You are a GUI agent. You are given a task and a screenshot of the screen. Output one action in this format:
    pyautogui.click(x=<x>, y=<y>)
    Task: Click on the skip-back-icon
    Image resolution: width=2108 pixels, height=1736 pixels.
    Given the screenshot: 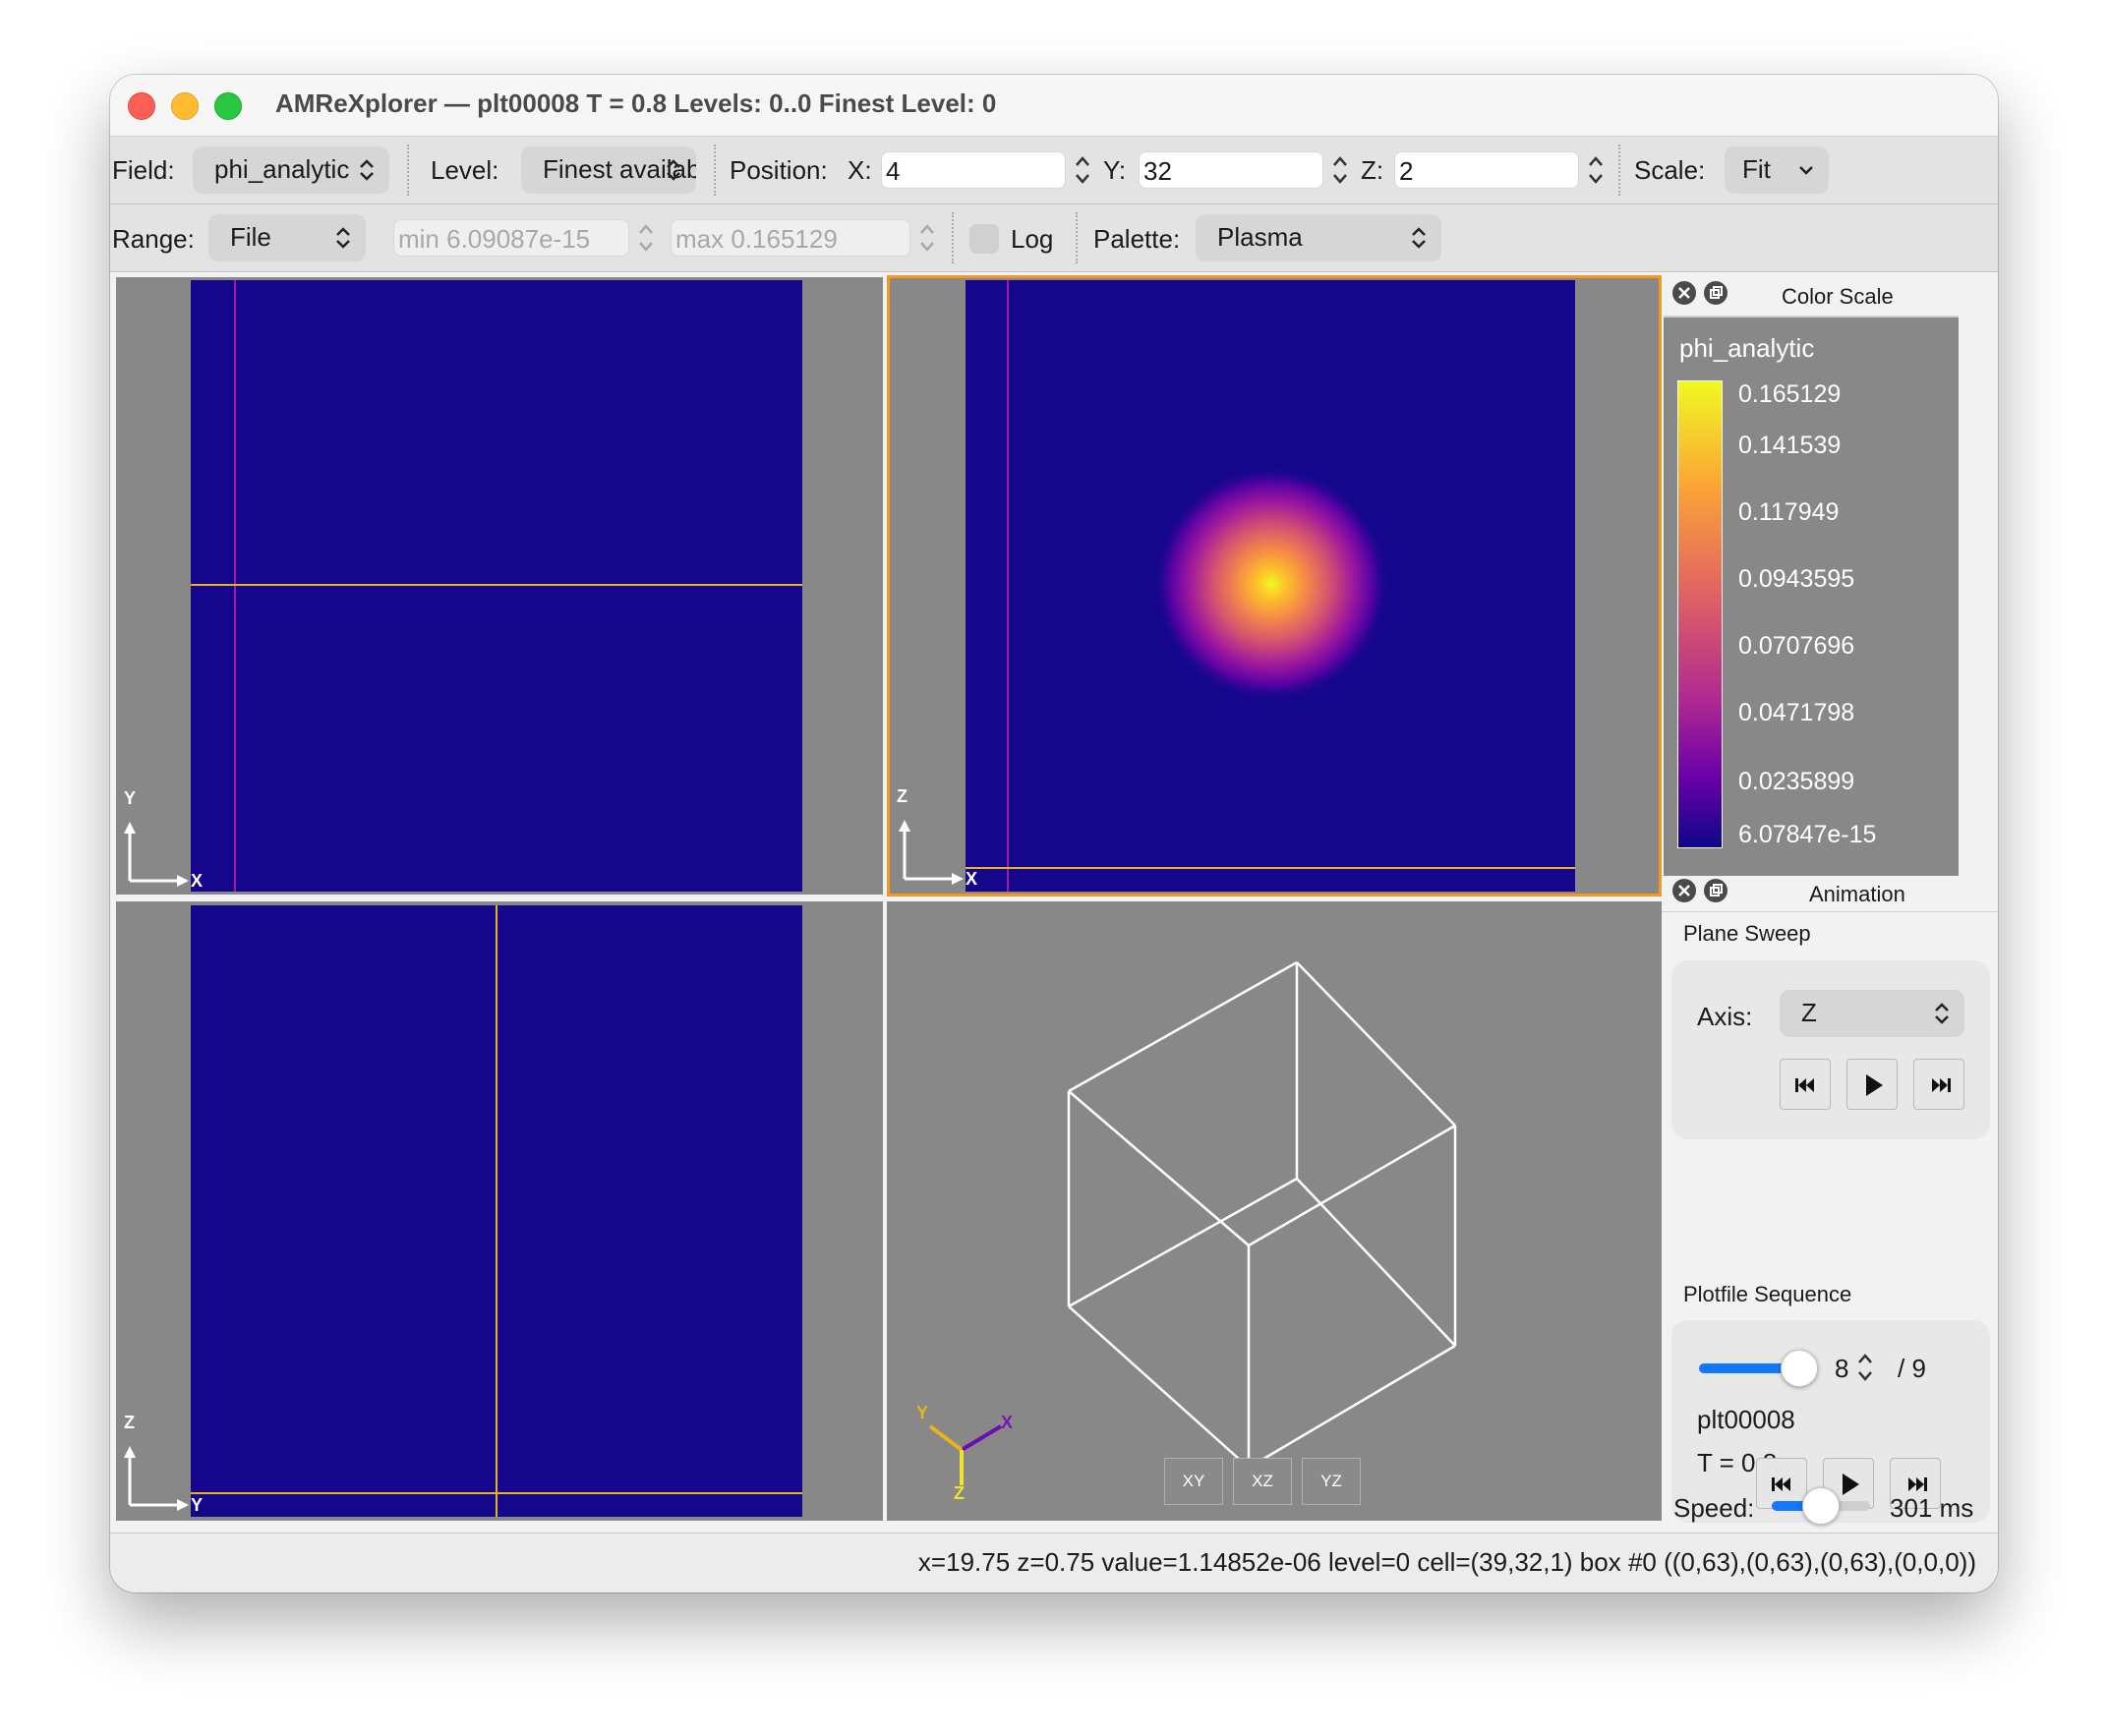 What is the action you would take?
    pyautogui.click(x=1804, y=1085)
    